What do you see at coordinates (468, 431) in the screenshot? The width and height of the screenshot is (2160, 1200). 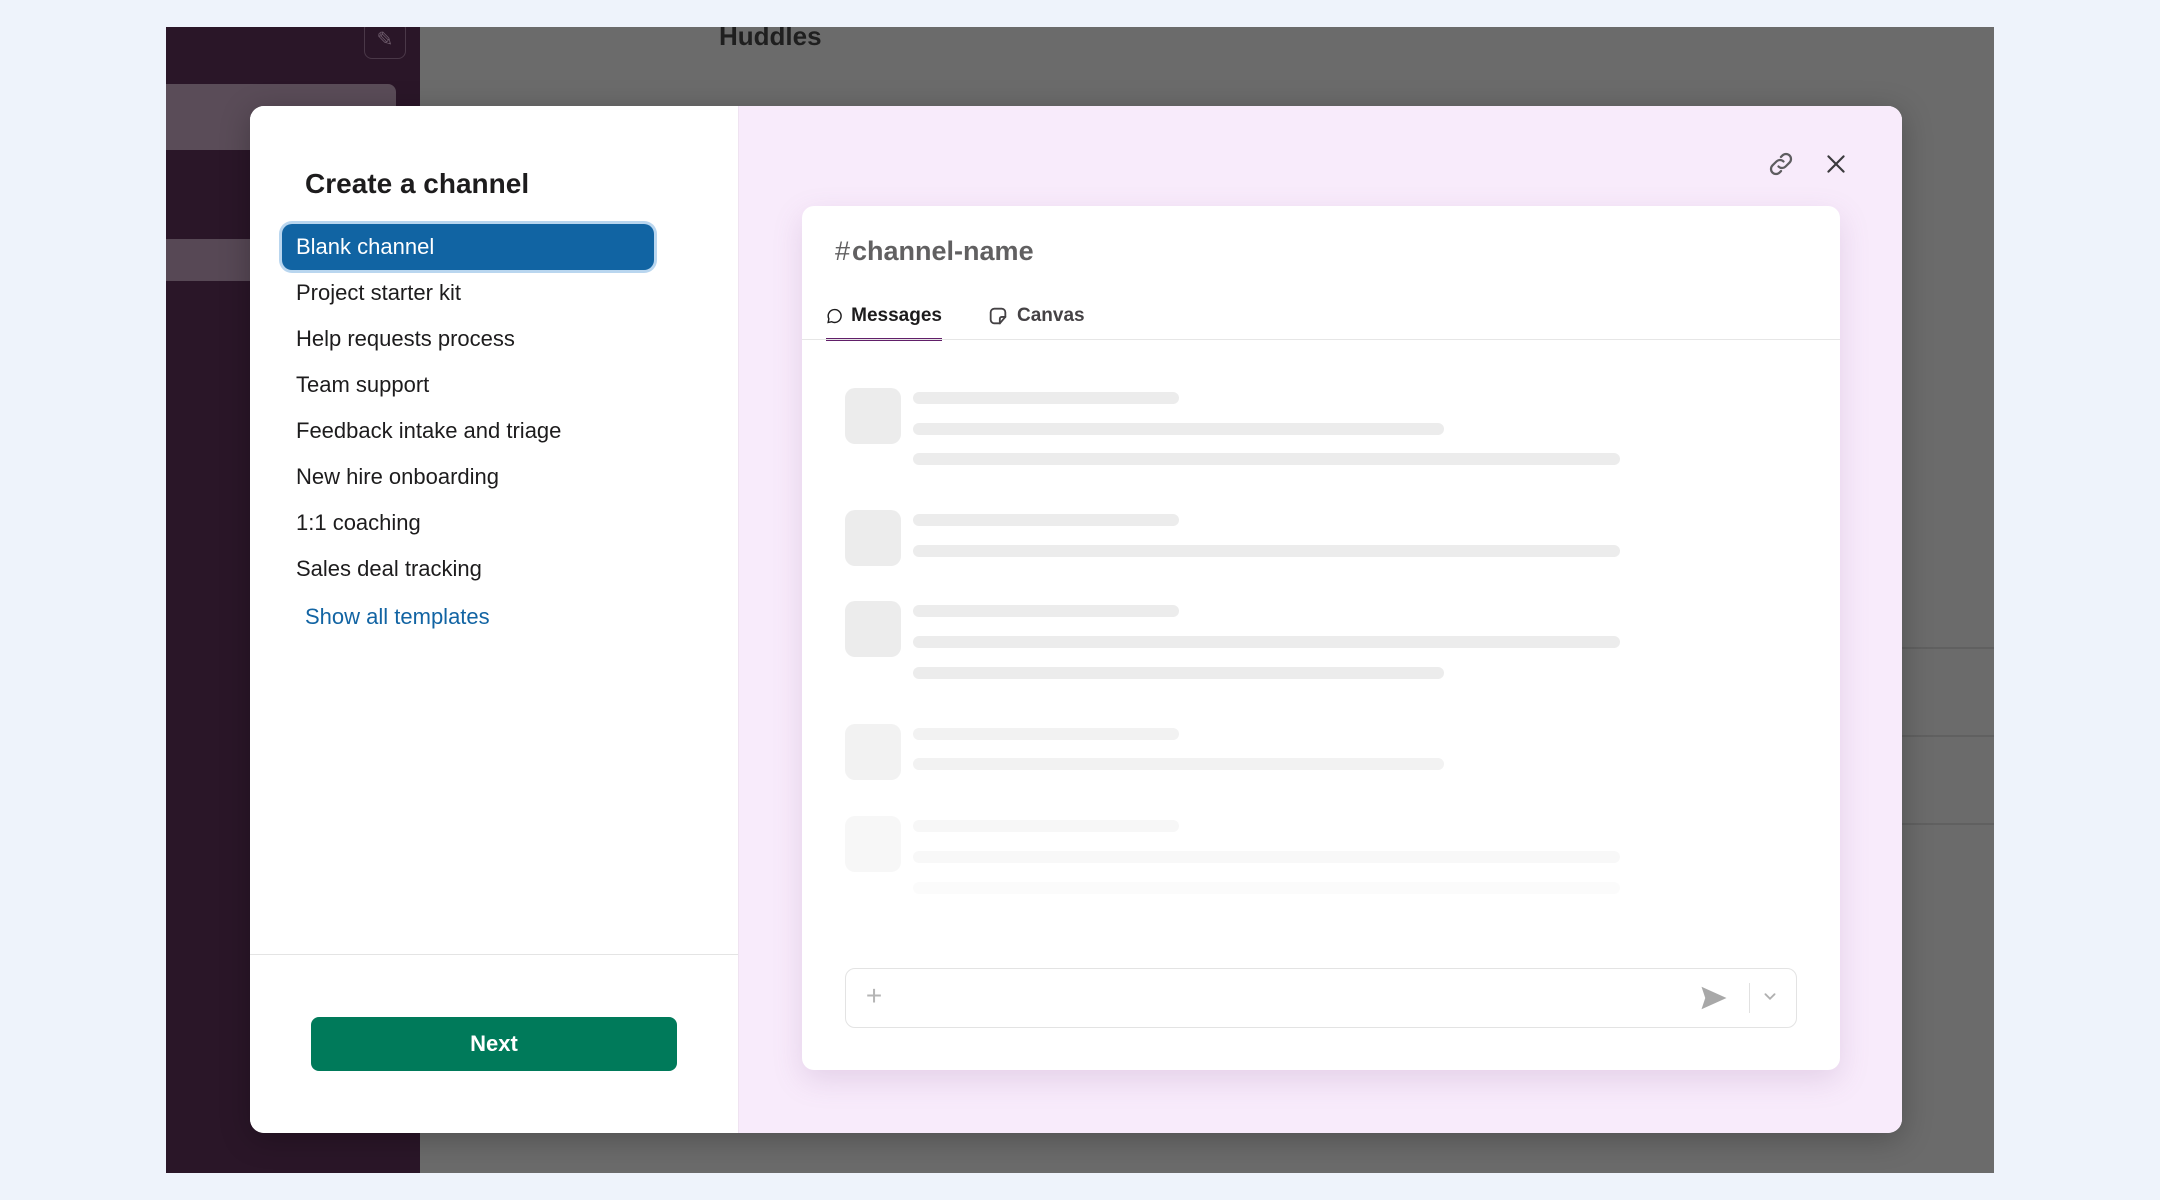 I see `template-feedback-intake: Feedback intake and triage` at bounding box center [468, 431].